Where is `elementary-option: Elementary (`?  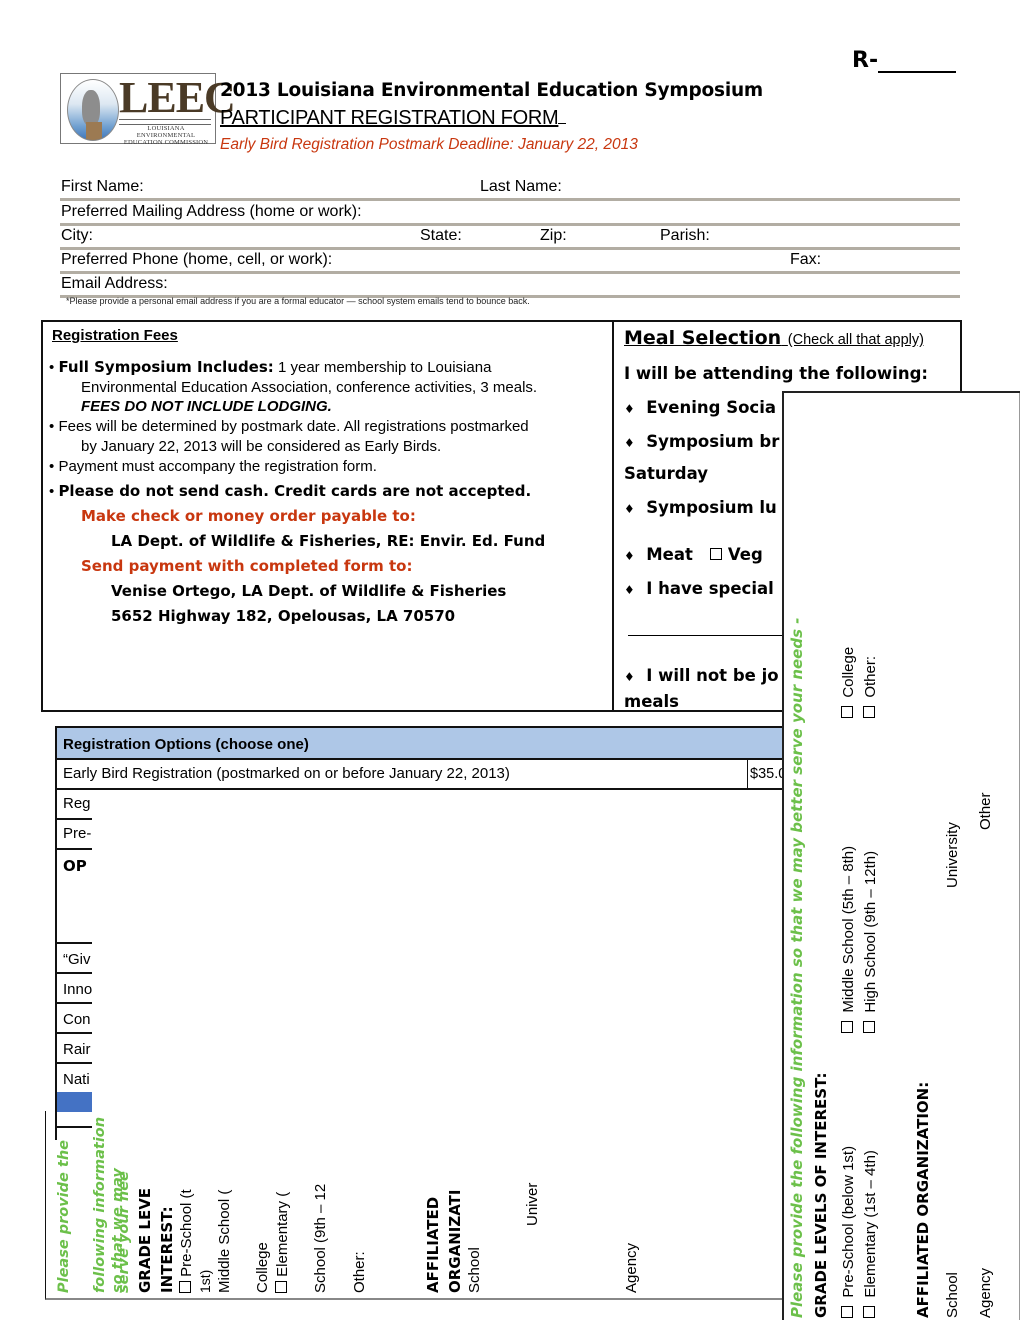 elementary-option: Elementary ( is located at coordinates (282, 1242).